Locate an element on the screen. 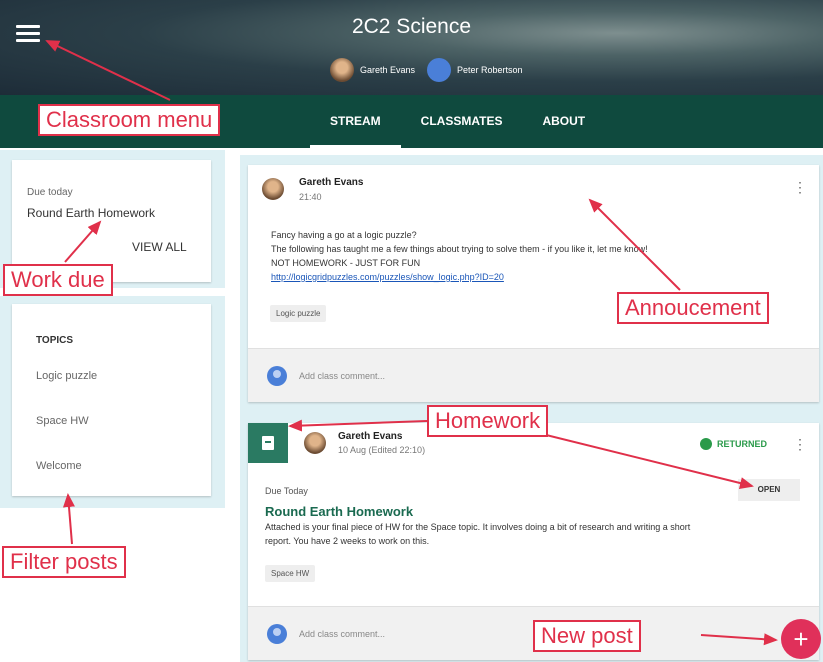 This screenshot has width=823, height=662. topics-heading: TOPICS is located at coordinates (55, 340).